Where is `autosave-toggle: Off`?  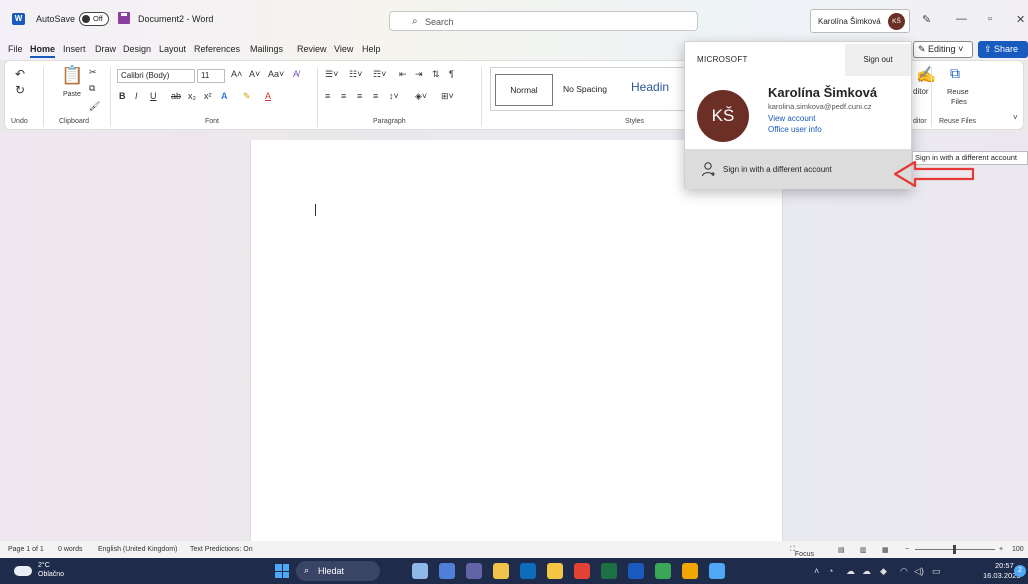 autosave-toggle: Off is located at coordinates (94, 19).